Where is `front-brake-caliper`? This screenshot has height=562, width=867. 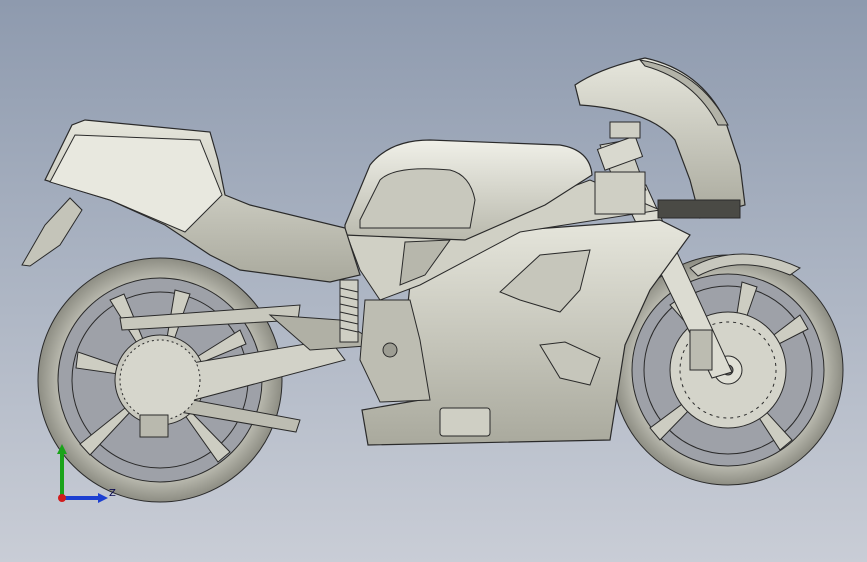 front-brake-caliper is located at coordinates (701, 350).